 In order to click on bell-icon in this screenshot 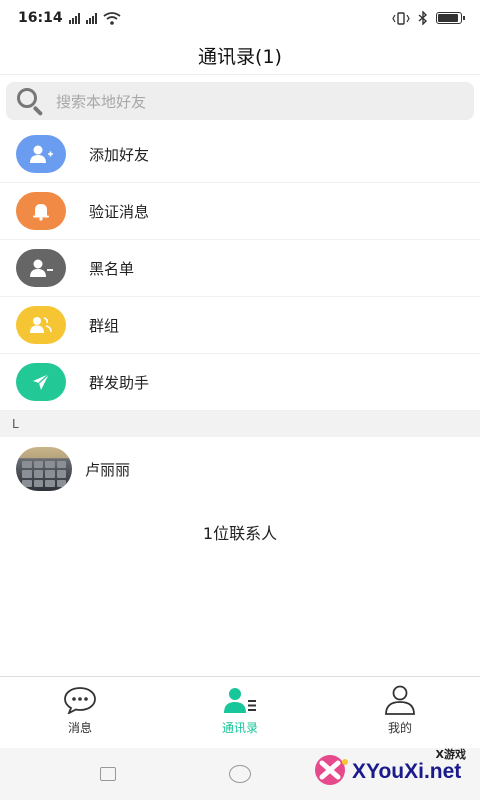, I will do `click(41, 211)`.